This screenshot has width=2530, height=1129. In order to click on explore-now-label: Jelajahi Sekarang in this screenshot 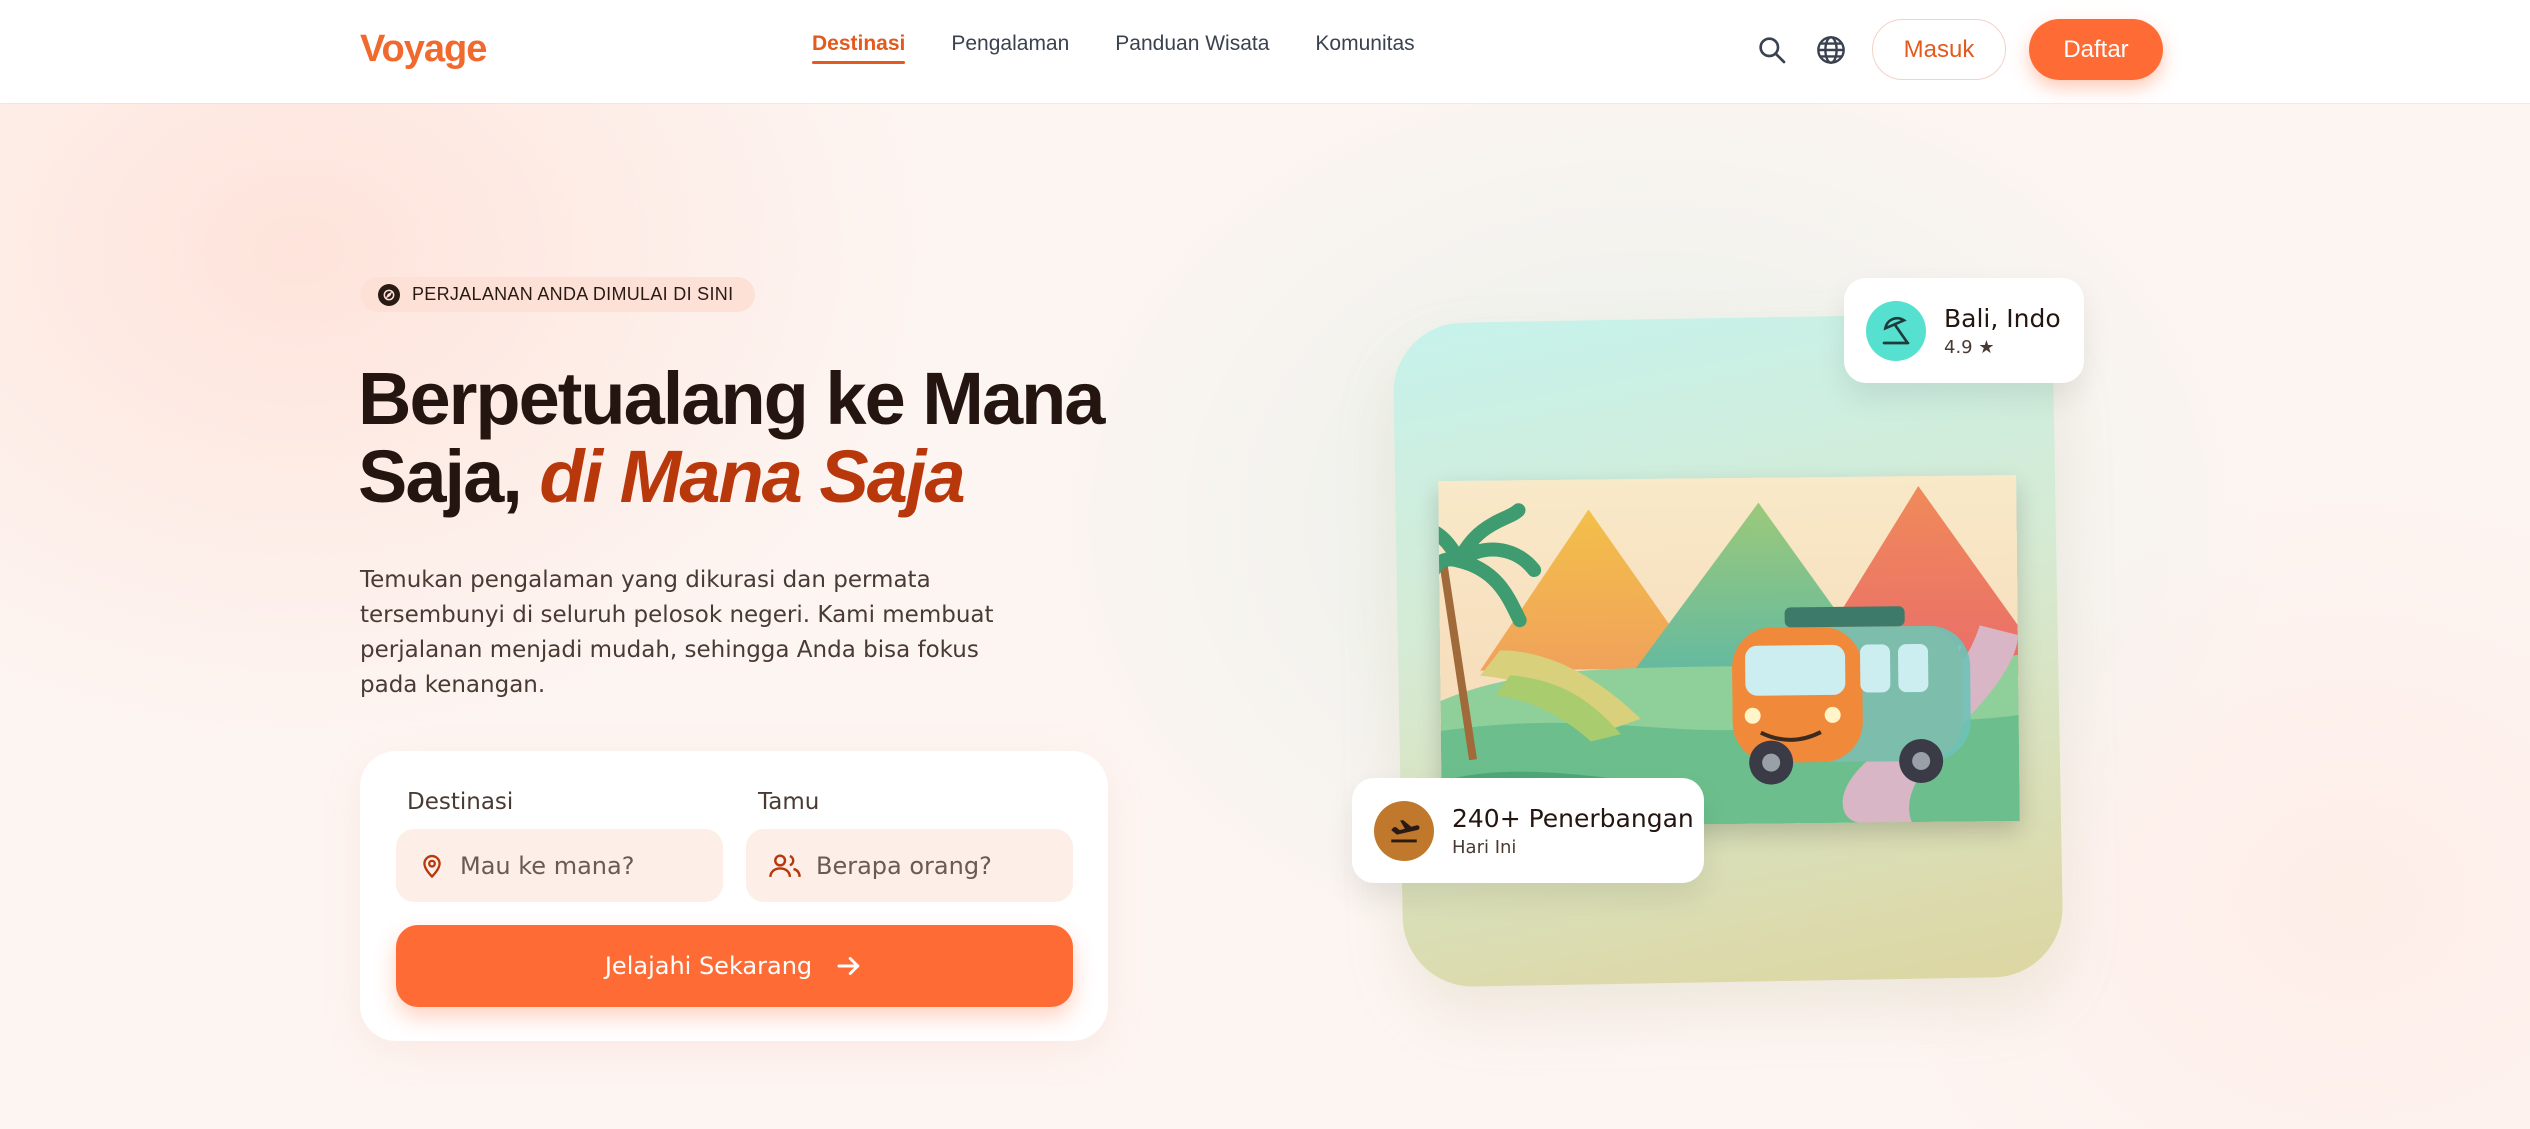, I will do `click(708, 966)`.